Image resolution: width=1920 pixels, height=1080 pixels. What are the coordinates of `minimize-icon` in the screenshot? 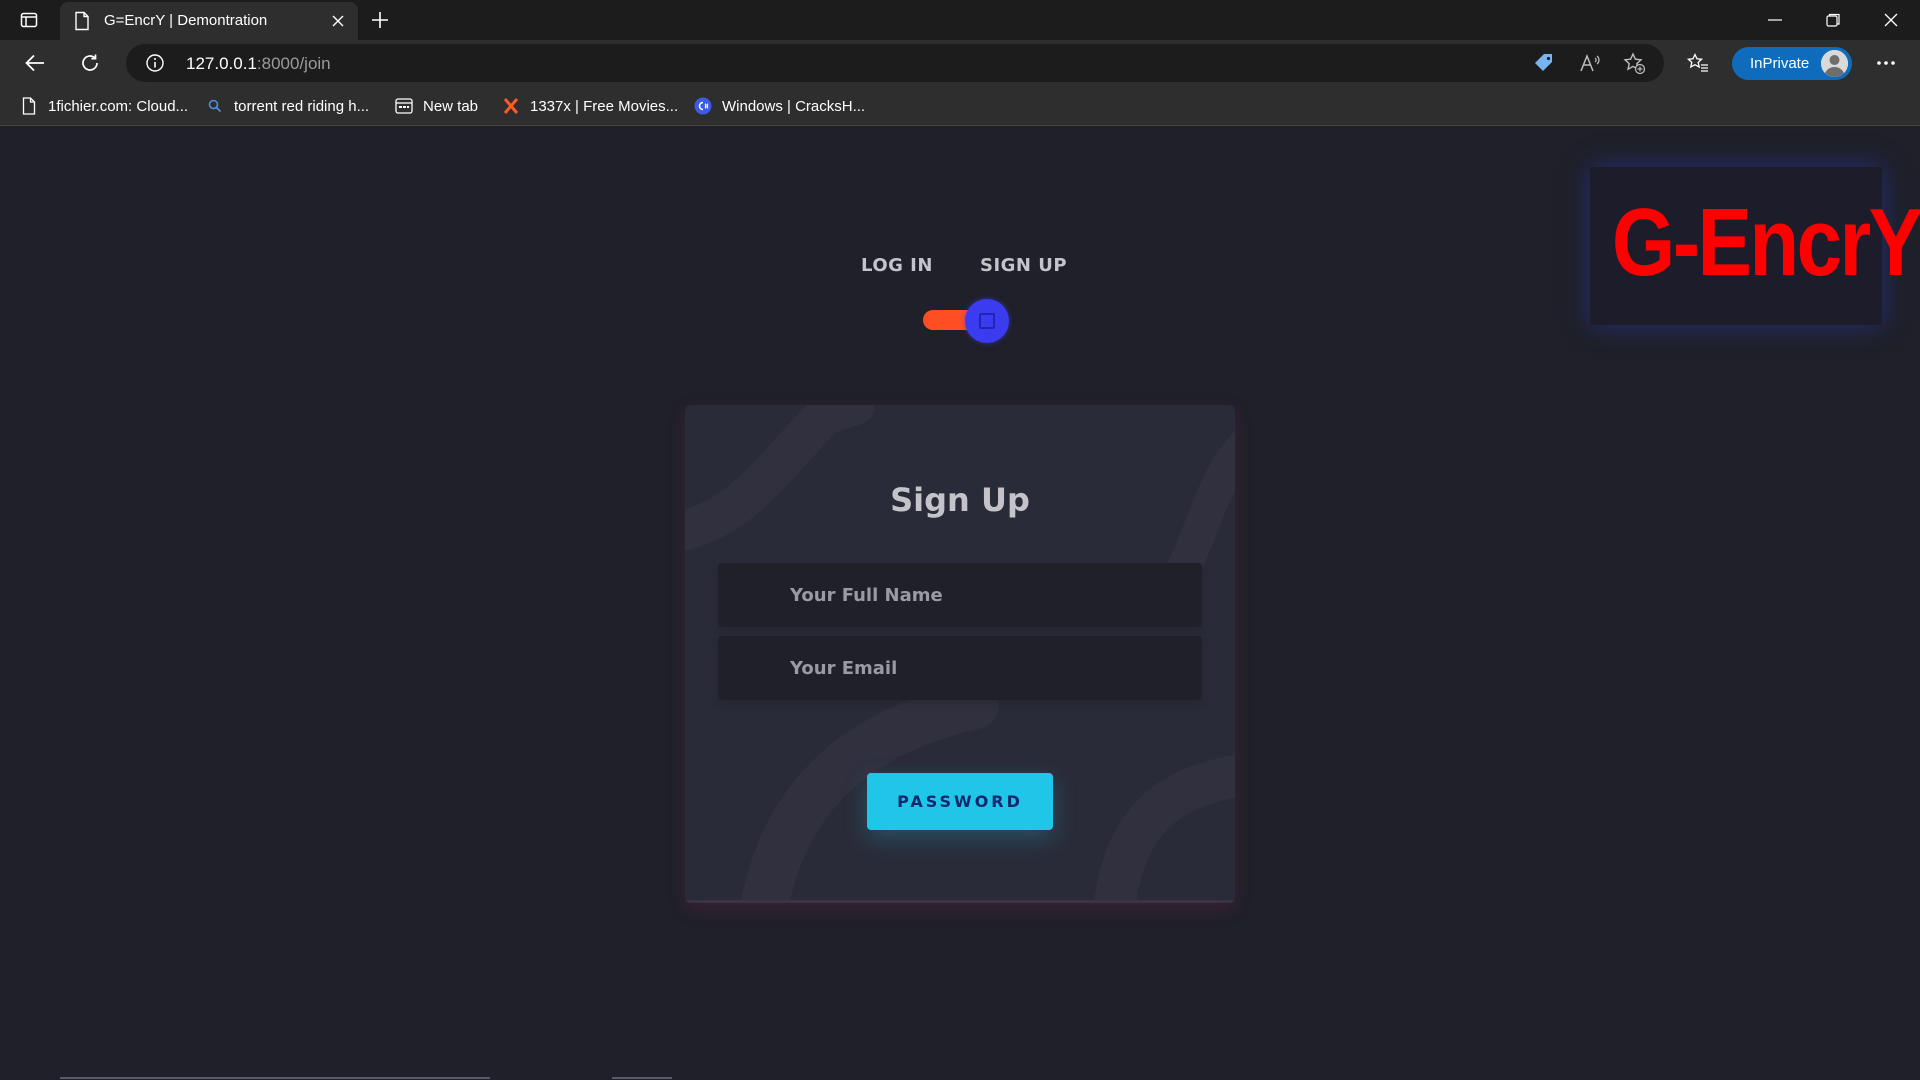 It's located at (1775, 20).